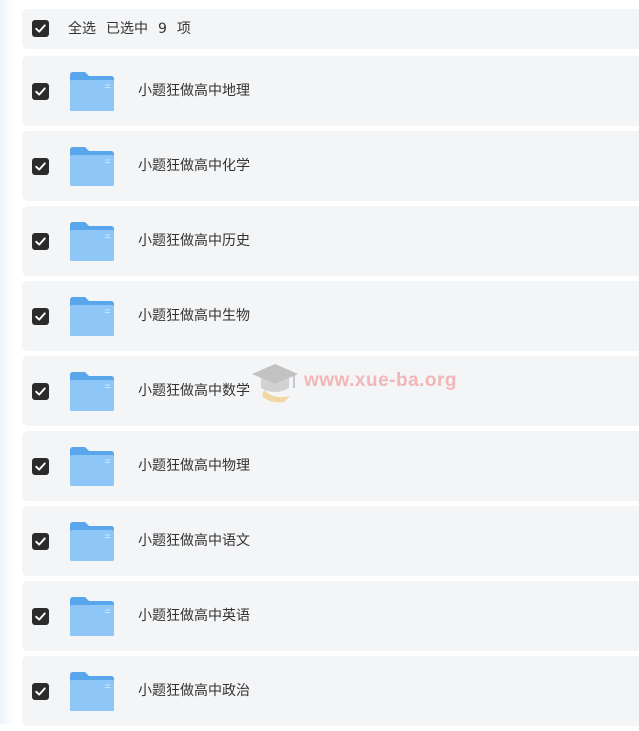 Image resolution: width=639 pixels, height=731 pixels. I want to click on folder-name: 小题狂做高中英语, so click(194, 616).